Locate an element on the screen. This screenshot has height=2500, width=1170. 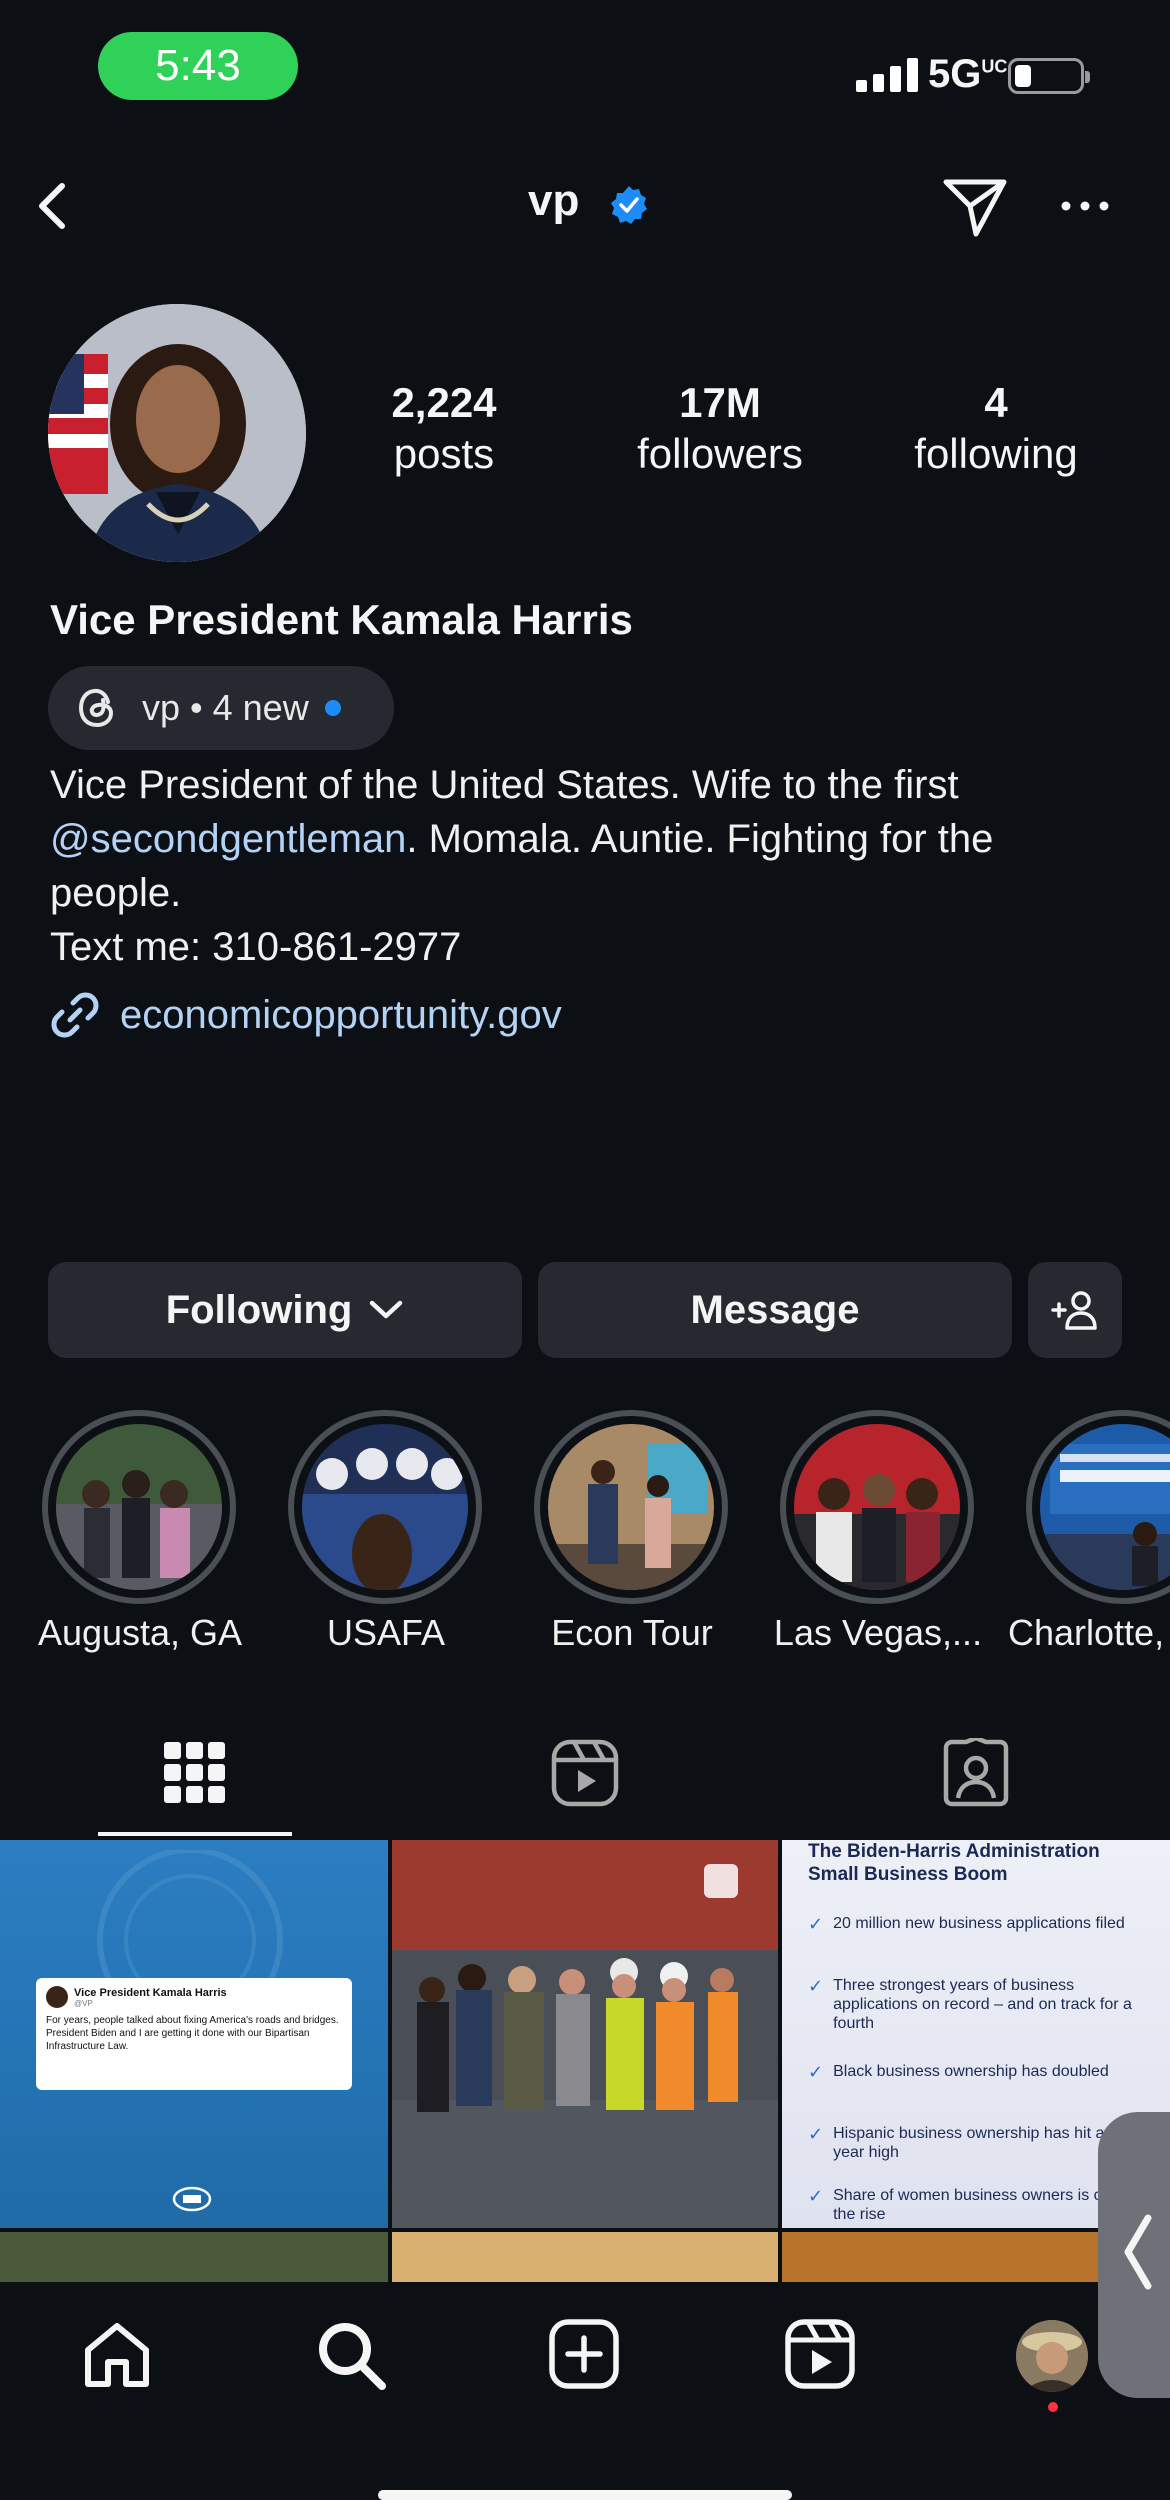
own-profile-avatar is located at coordinates (1052, 2356).